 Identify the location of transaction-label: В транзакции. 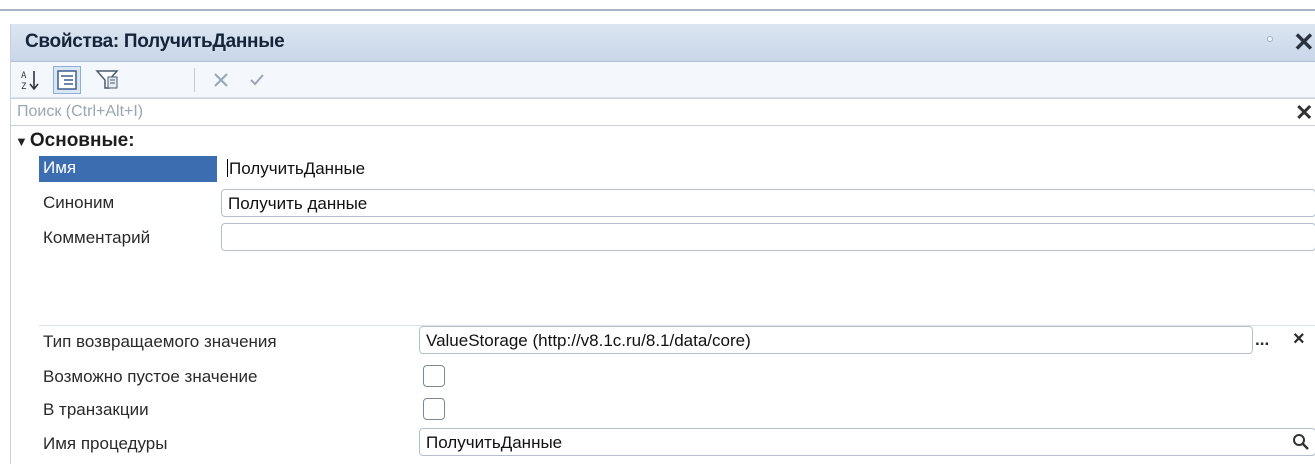
(96, 409).